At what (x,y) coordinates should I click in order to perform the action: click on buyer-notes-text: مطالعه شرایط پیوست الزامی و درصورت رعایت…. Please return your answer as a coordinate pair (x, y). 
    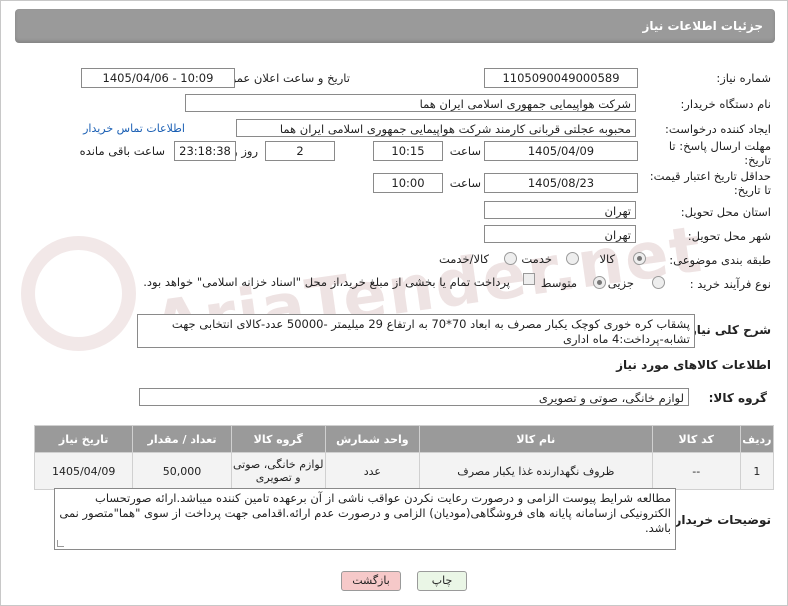
    Looking at the image, I should click on (365, 513).